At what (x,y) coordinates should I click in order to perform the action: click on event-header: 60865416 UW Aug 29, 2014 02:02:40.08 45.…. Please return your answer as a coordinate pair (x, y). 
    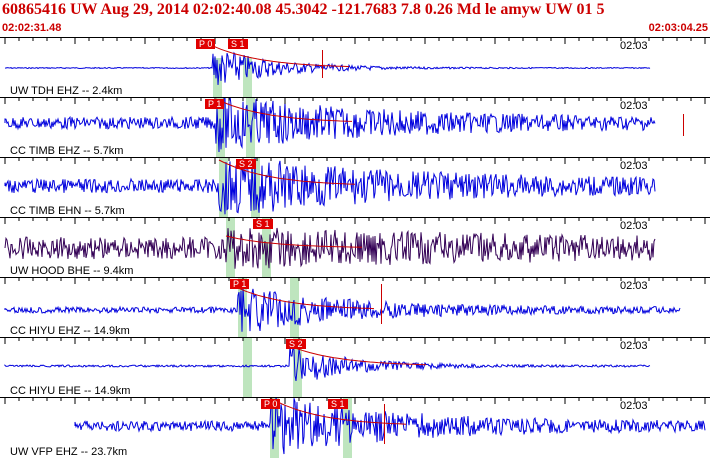
    Looking at the image, I should click on (303, 9).